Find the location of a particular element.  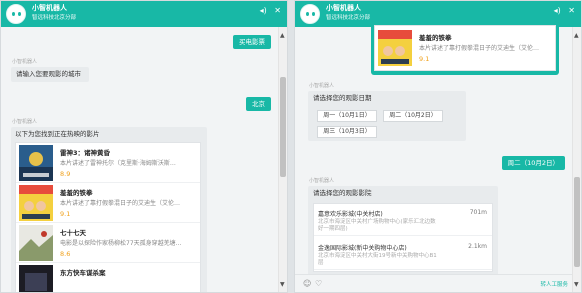

movie-score: 8.9 is located at coordinates (65, 174).